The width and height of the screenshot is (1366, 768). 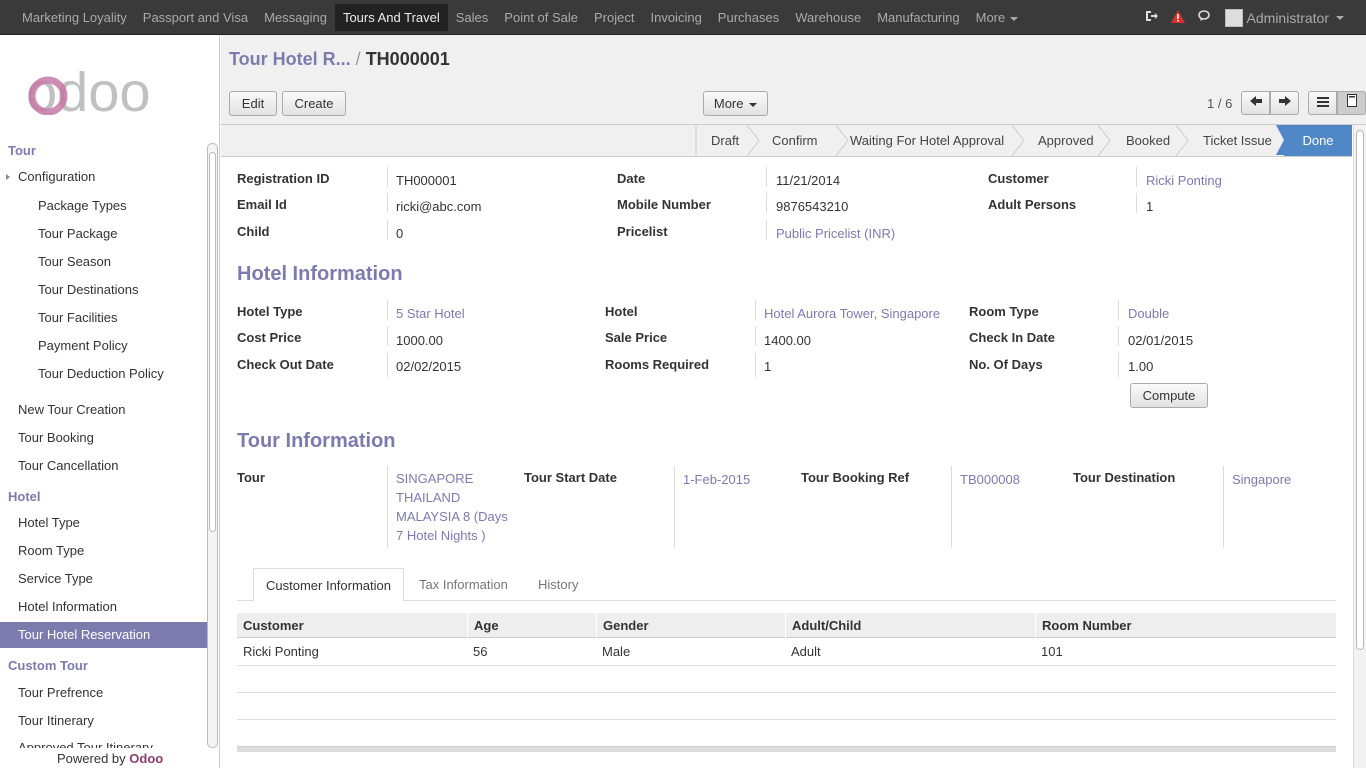 What do you see at coordinates (110, 93) in the screenshot?
I see `odoo-logo: odoo` at bounding box center [110, 93].